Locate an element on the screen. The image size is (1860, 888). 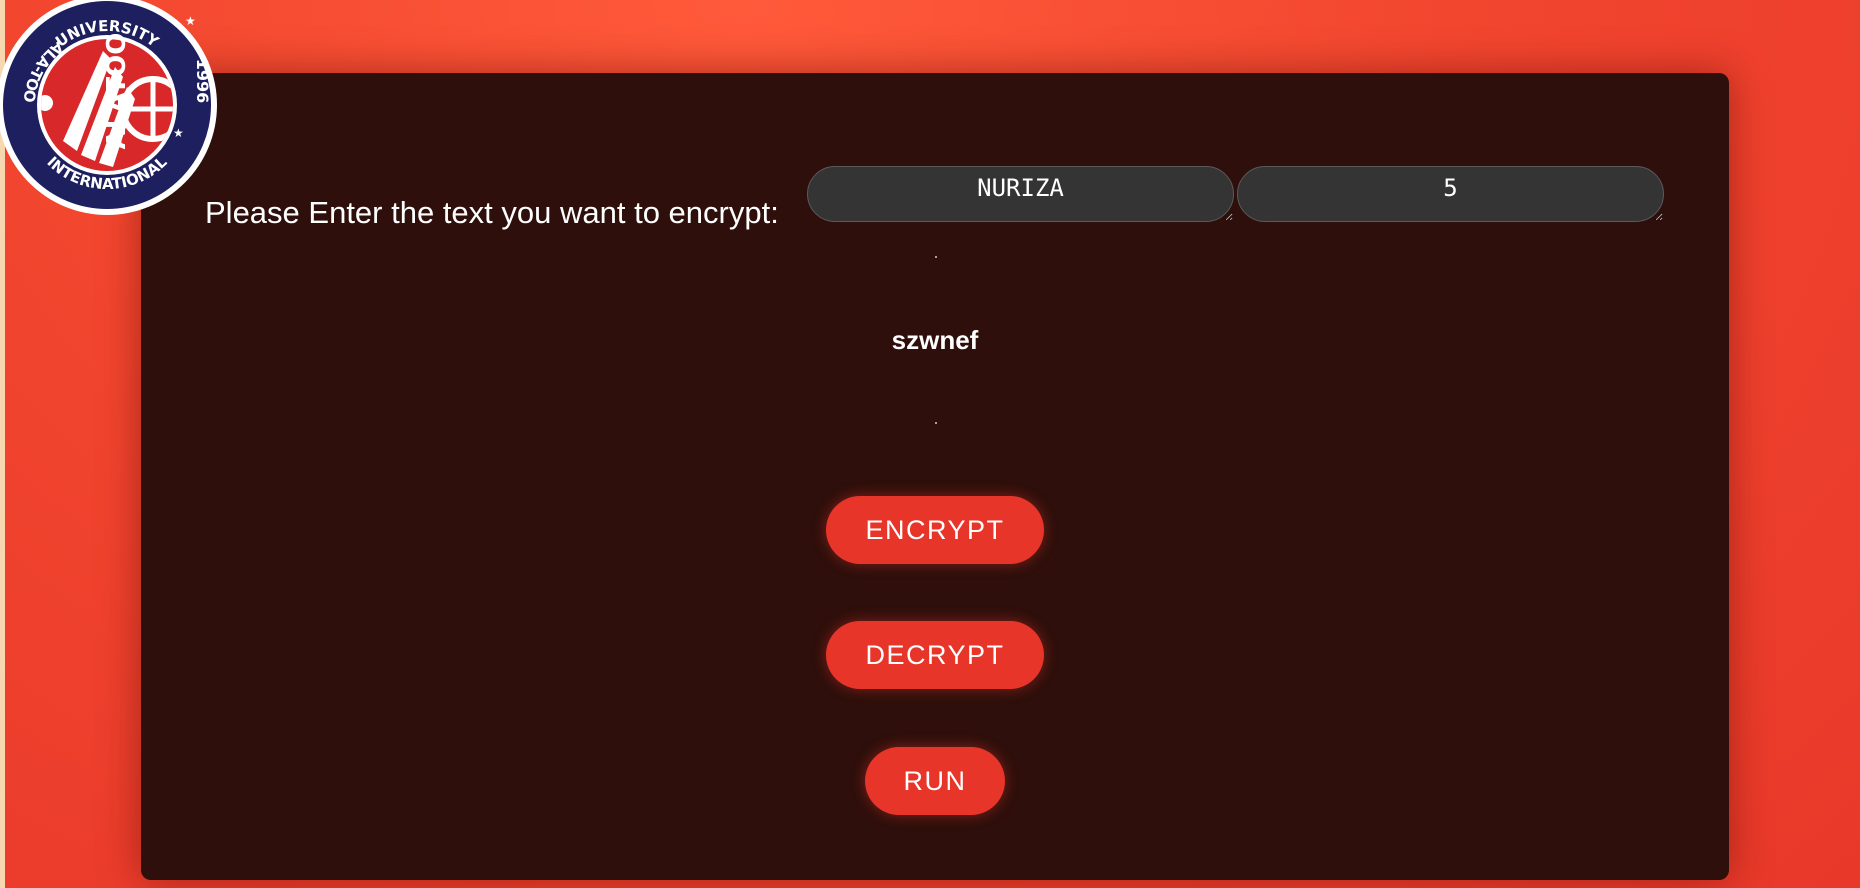
key-input: 5 is located at coordinates (1450, 194).